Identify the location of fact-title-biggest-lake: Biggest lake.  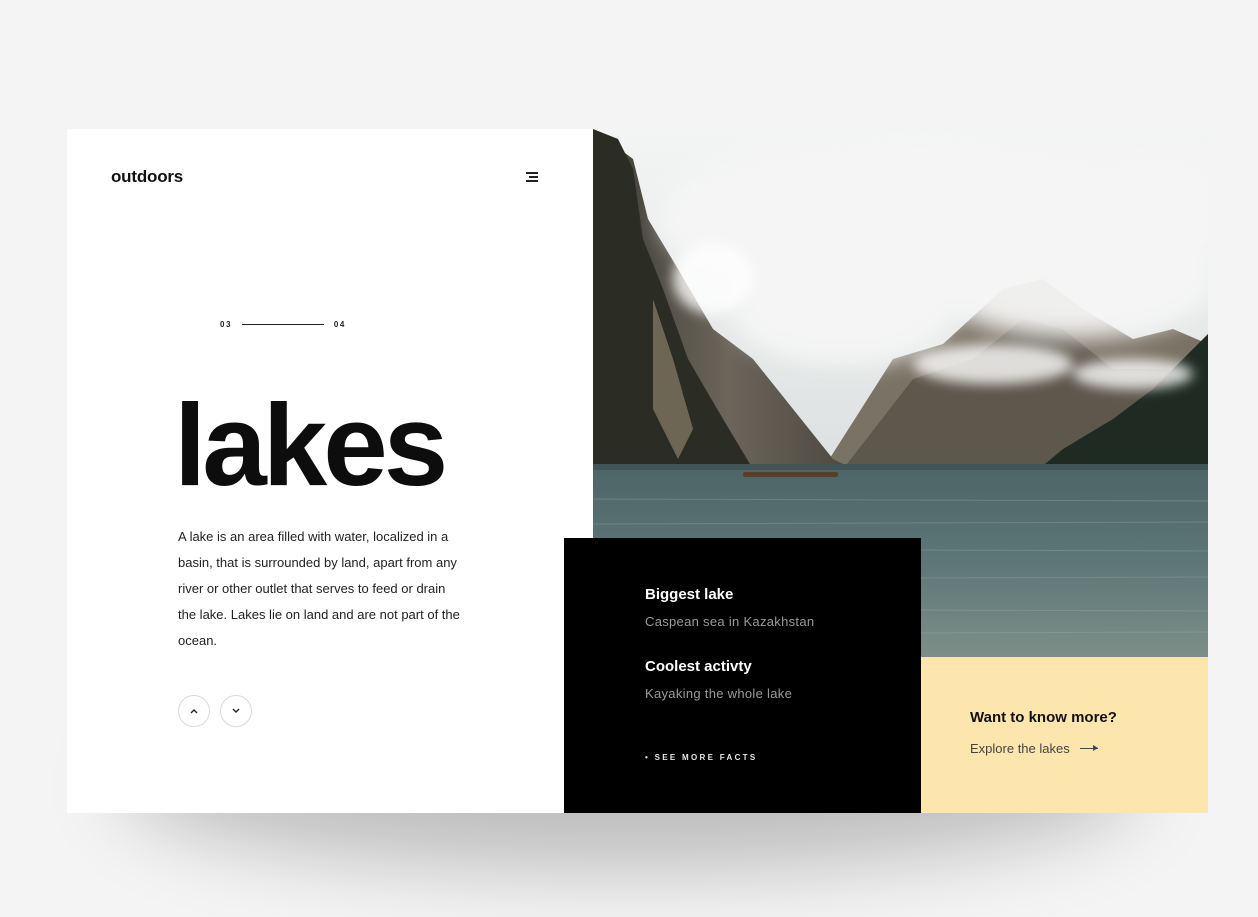
(689, 594).